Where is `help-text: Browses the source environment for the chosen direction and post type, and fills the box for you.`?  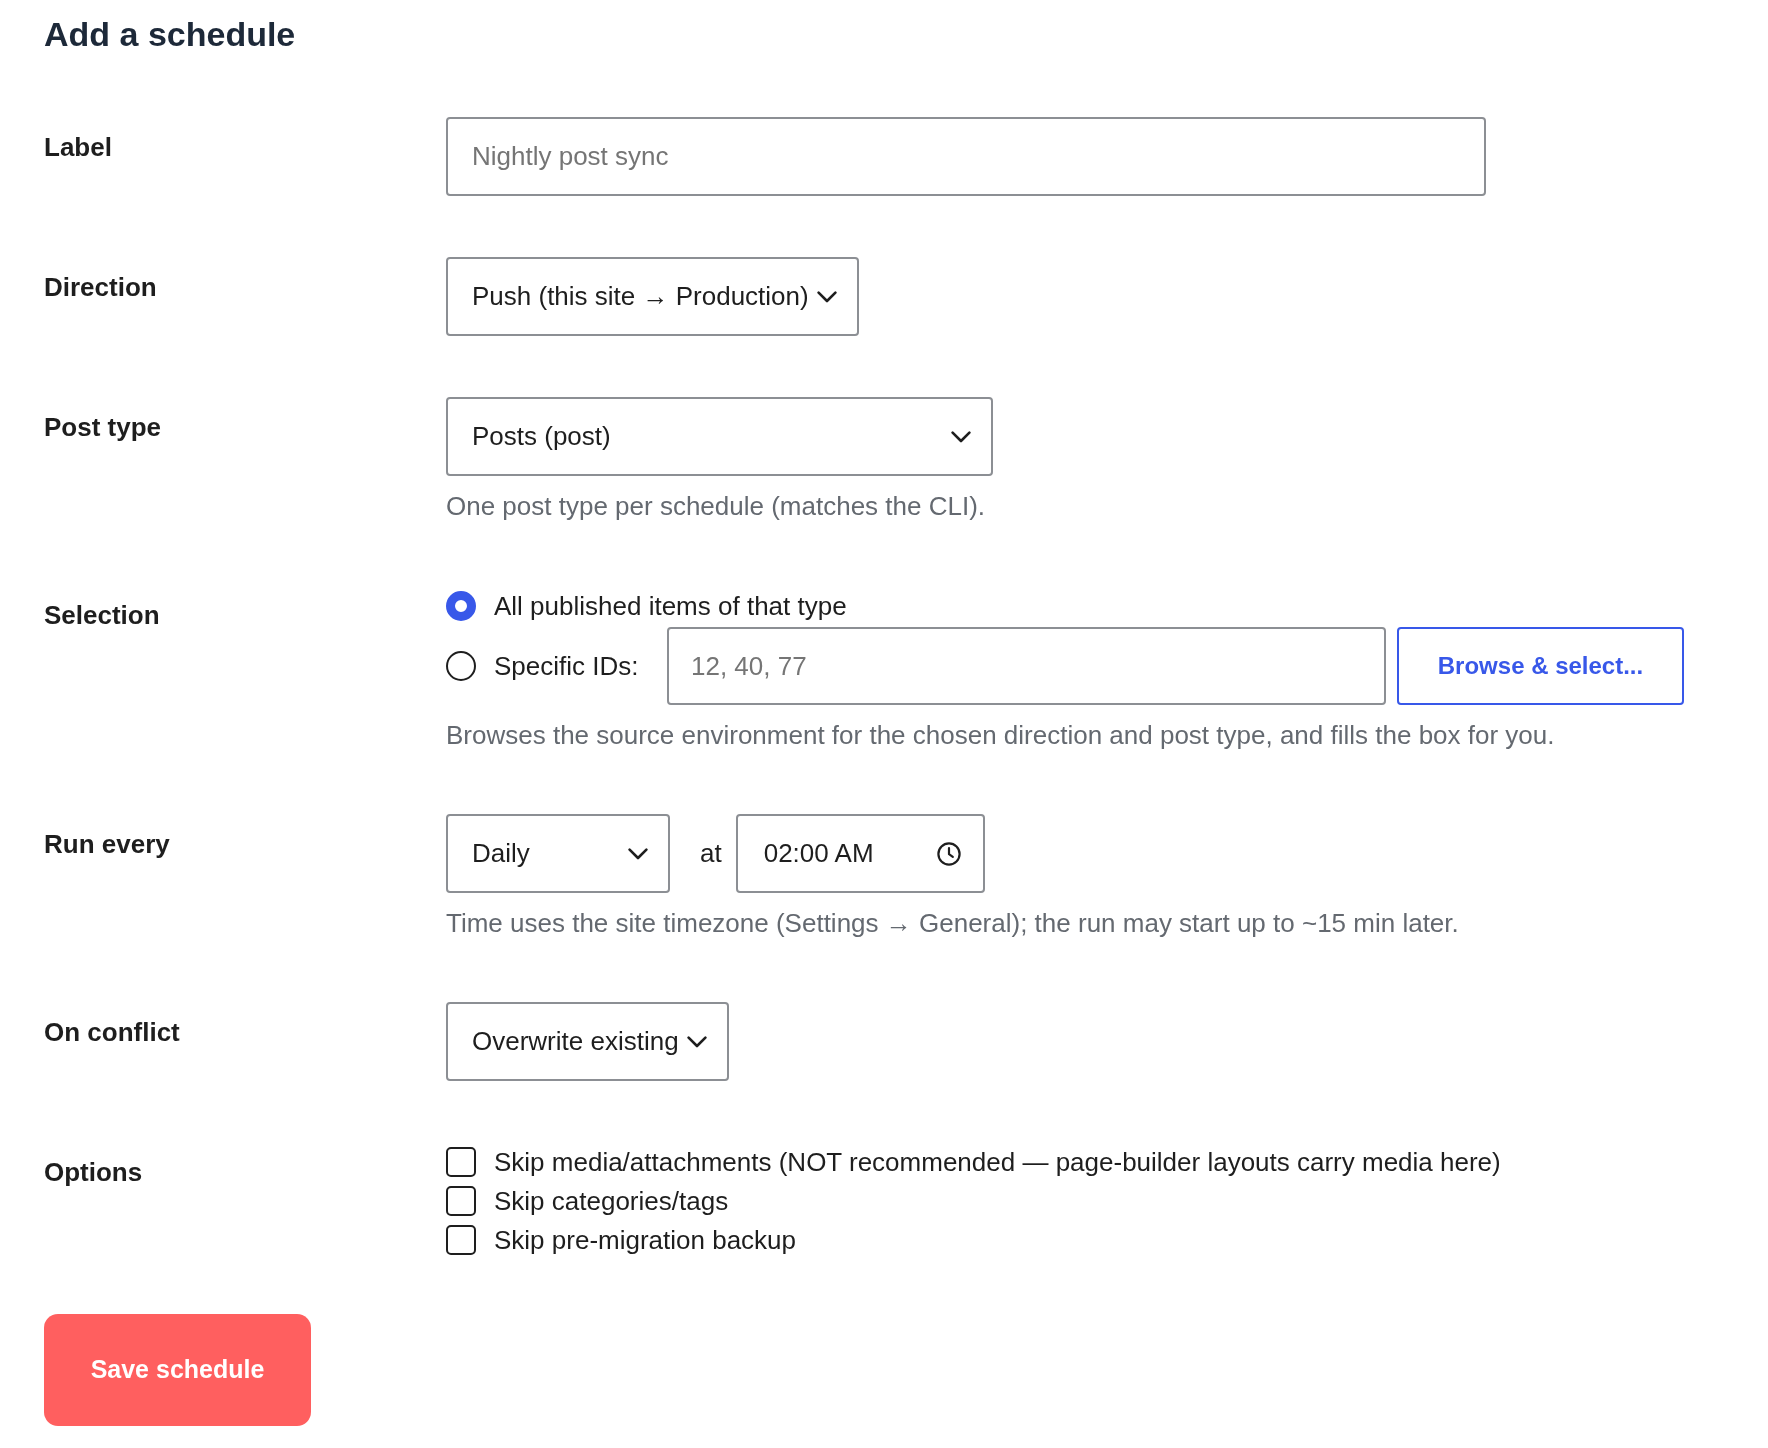
help-text: Browses the source environment for the chosen direction and post type, and fills the box for you. is located at coordinates (1000, 735).